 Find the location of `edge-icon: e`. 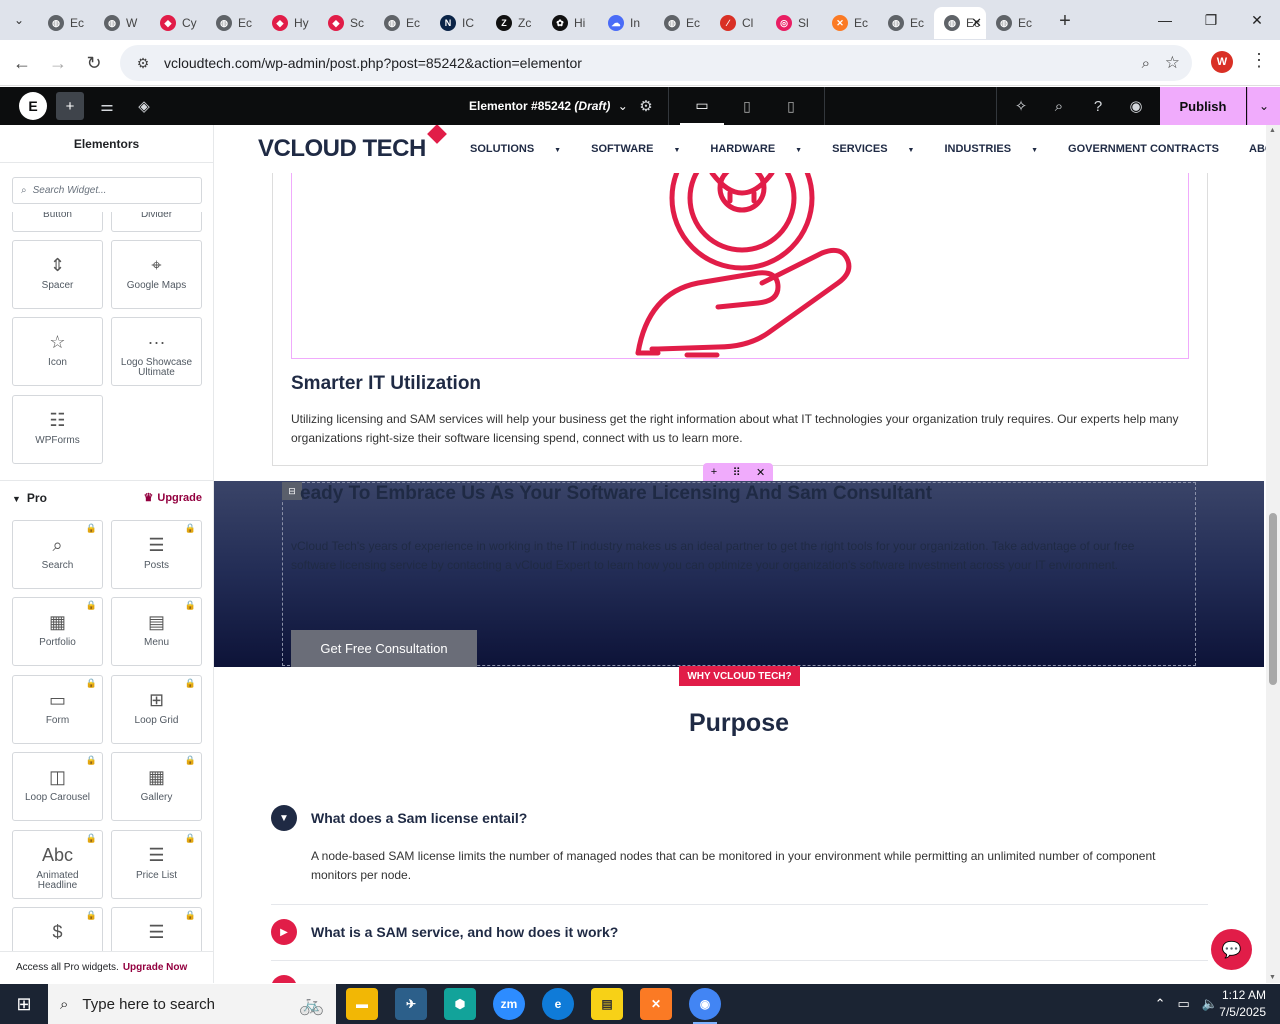

edge-icon: e is located at coordinates (558, 1004).